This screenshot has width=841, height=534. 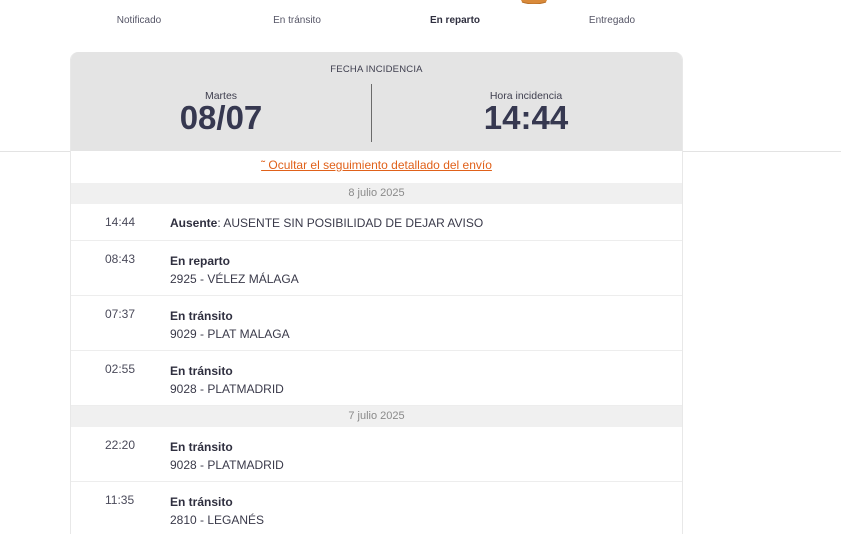 What do you see at coordinates (234, 279) in the screenshot?
I see `event-description: 2925 - VÉLEZ MÁLAGA` at bounding box center [234, 279].